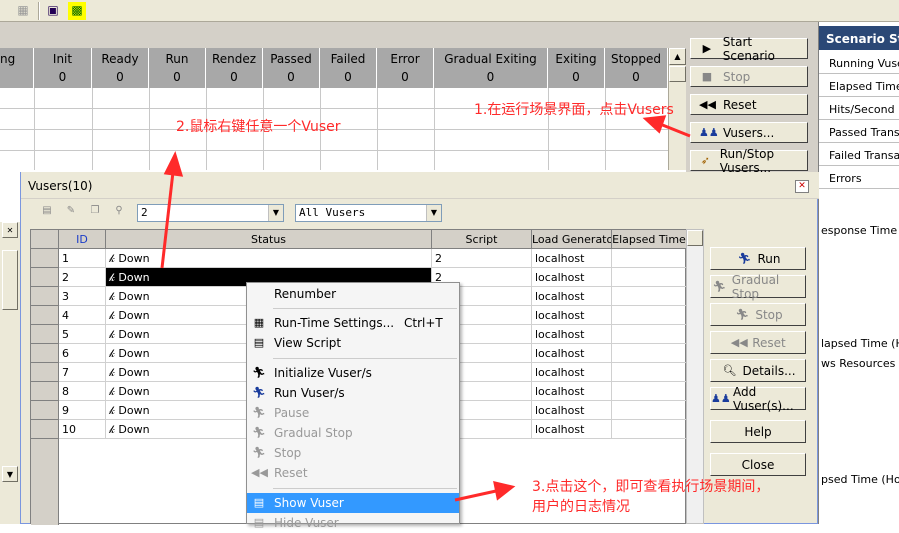  What do you see at coordinates (675, 130) in the screenshot?
I see `arrow-to-vusers-button` at bounding box center [675, 130].